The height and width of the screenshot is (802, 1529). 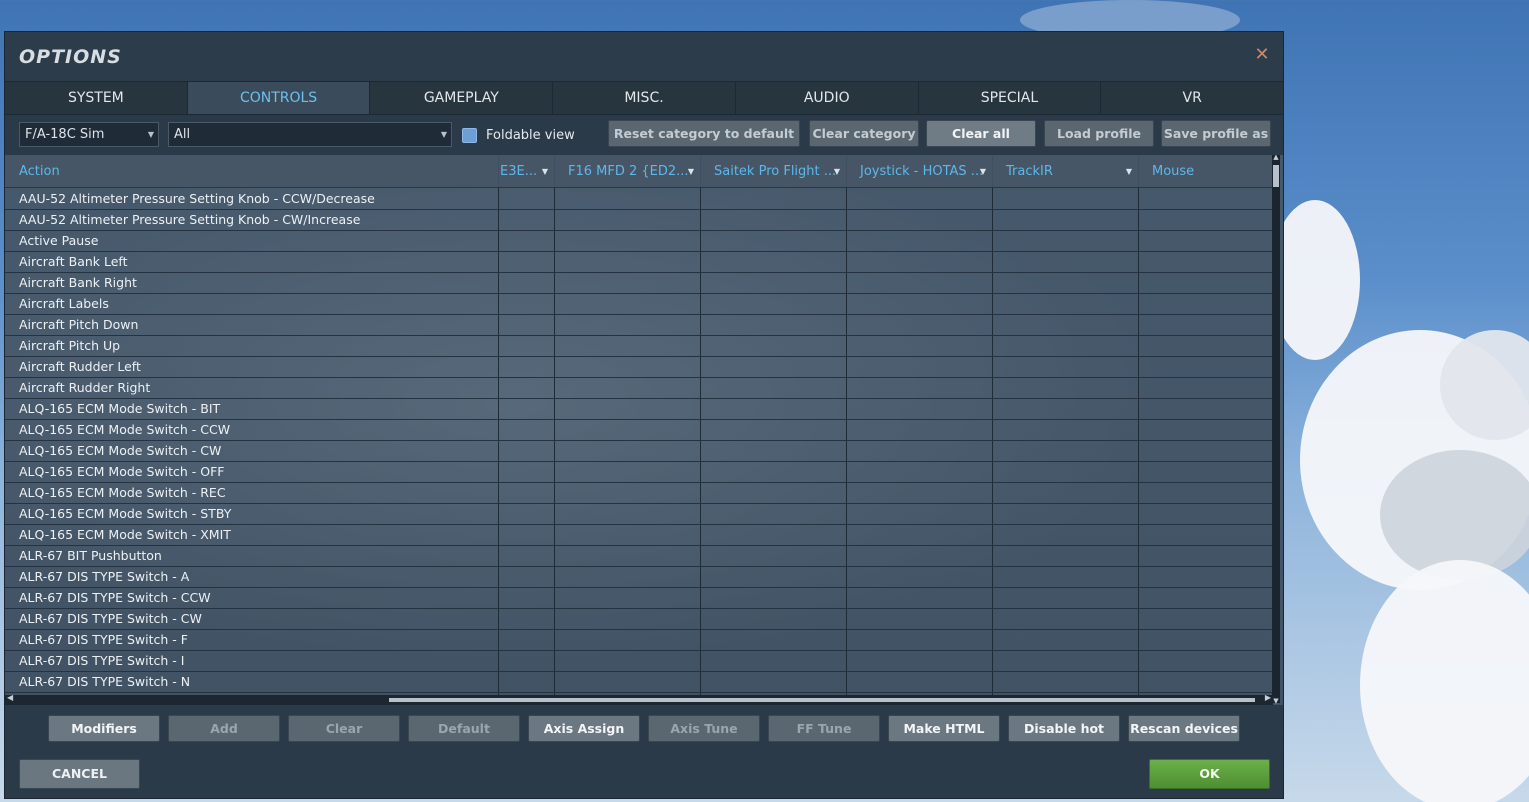 I want to click on table-row: ALQ-165 ECM Mode Switch - STBY, so click(x=639, y=514).